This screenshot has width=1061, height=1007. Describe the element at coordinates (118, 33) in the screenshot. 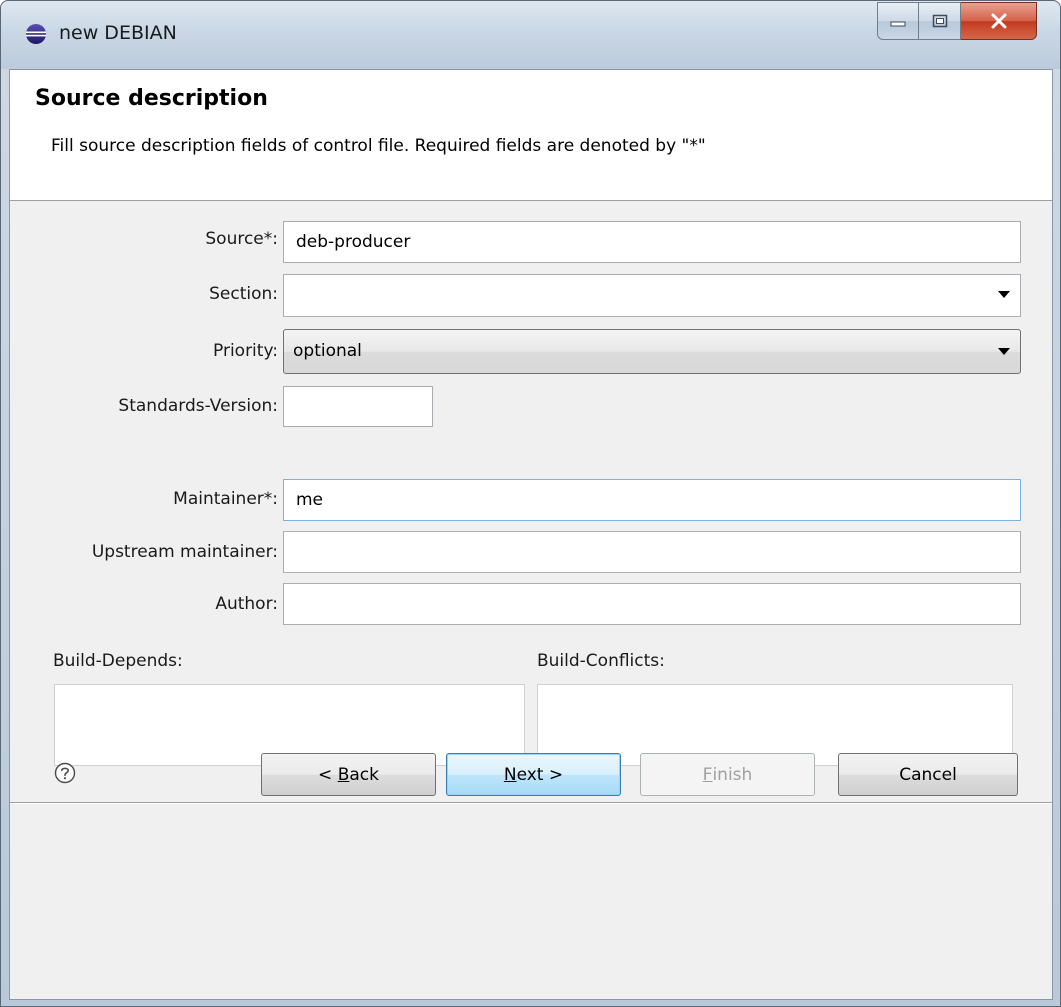

I see `window-title: new DEBIAN` at that location.